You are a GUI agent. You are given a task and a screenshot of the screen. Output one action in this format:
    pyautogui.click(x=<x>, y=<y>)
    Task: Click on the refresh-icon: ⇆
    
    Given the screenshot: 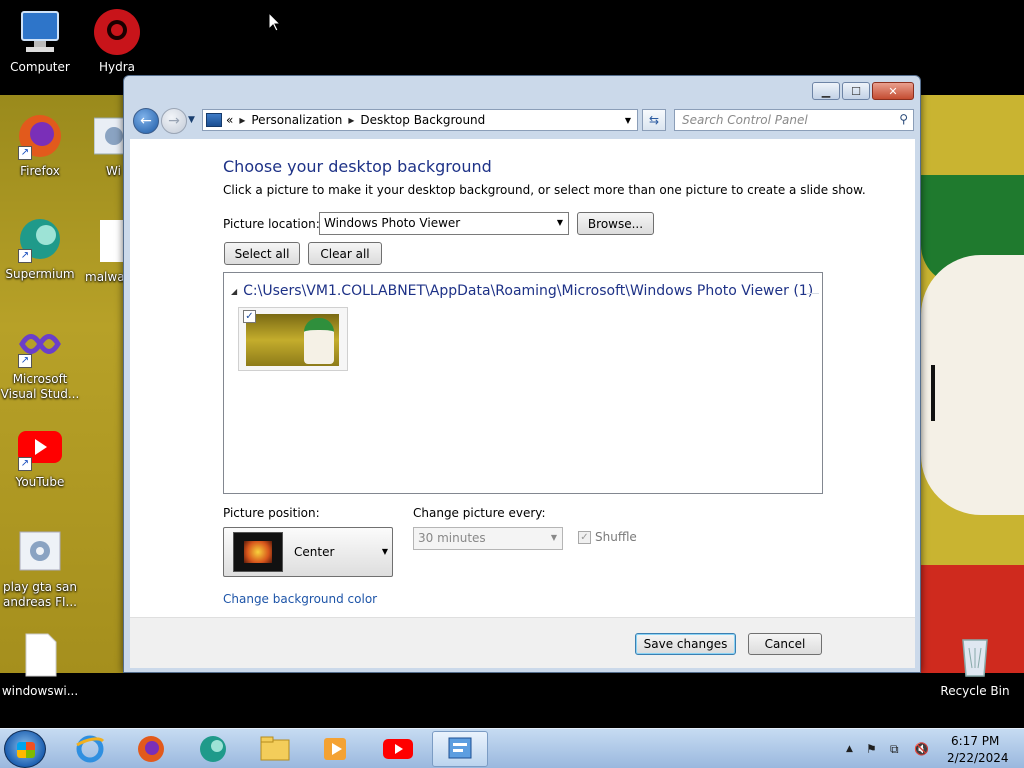 What is the action you would take?
    pyautogui.click(x=654, y=120)
    